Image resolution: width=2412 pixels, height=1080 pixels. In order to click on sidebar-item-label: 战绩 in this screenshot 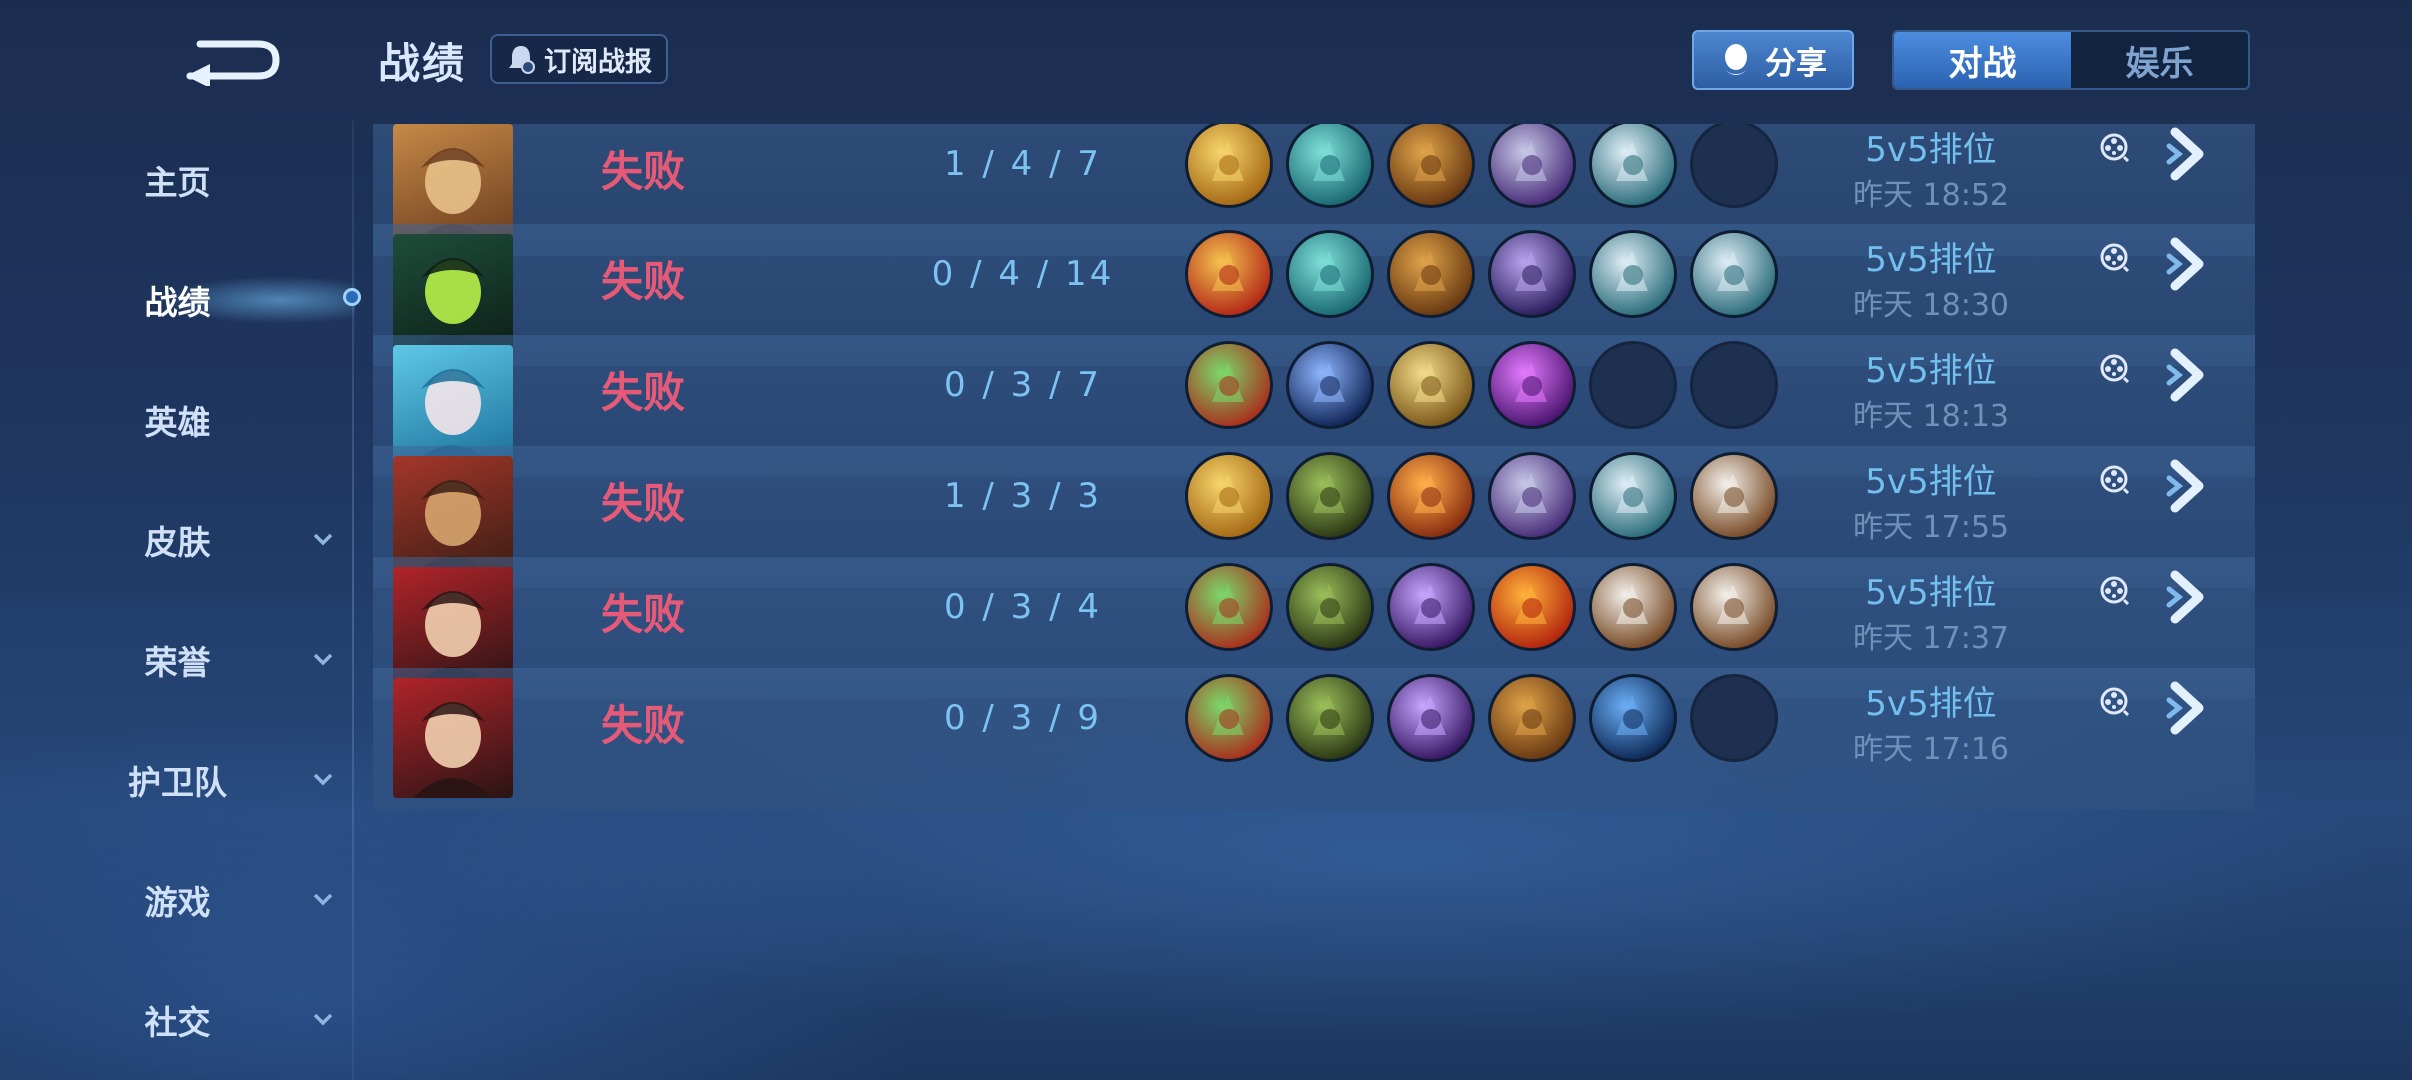, I will do `click(177, 302)`.